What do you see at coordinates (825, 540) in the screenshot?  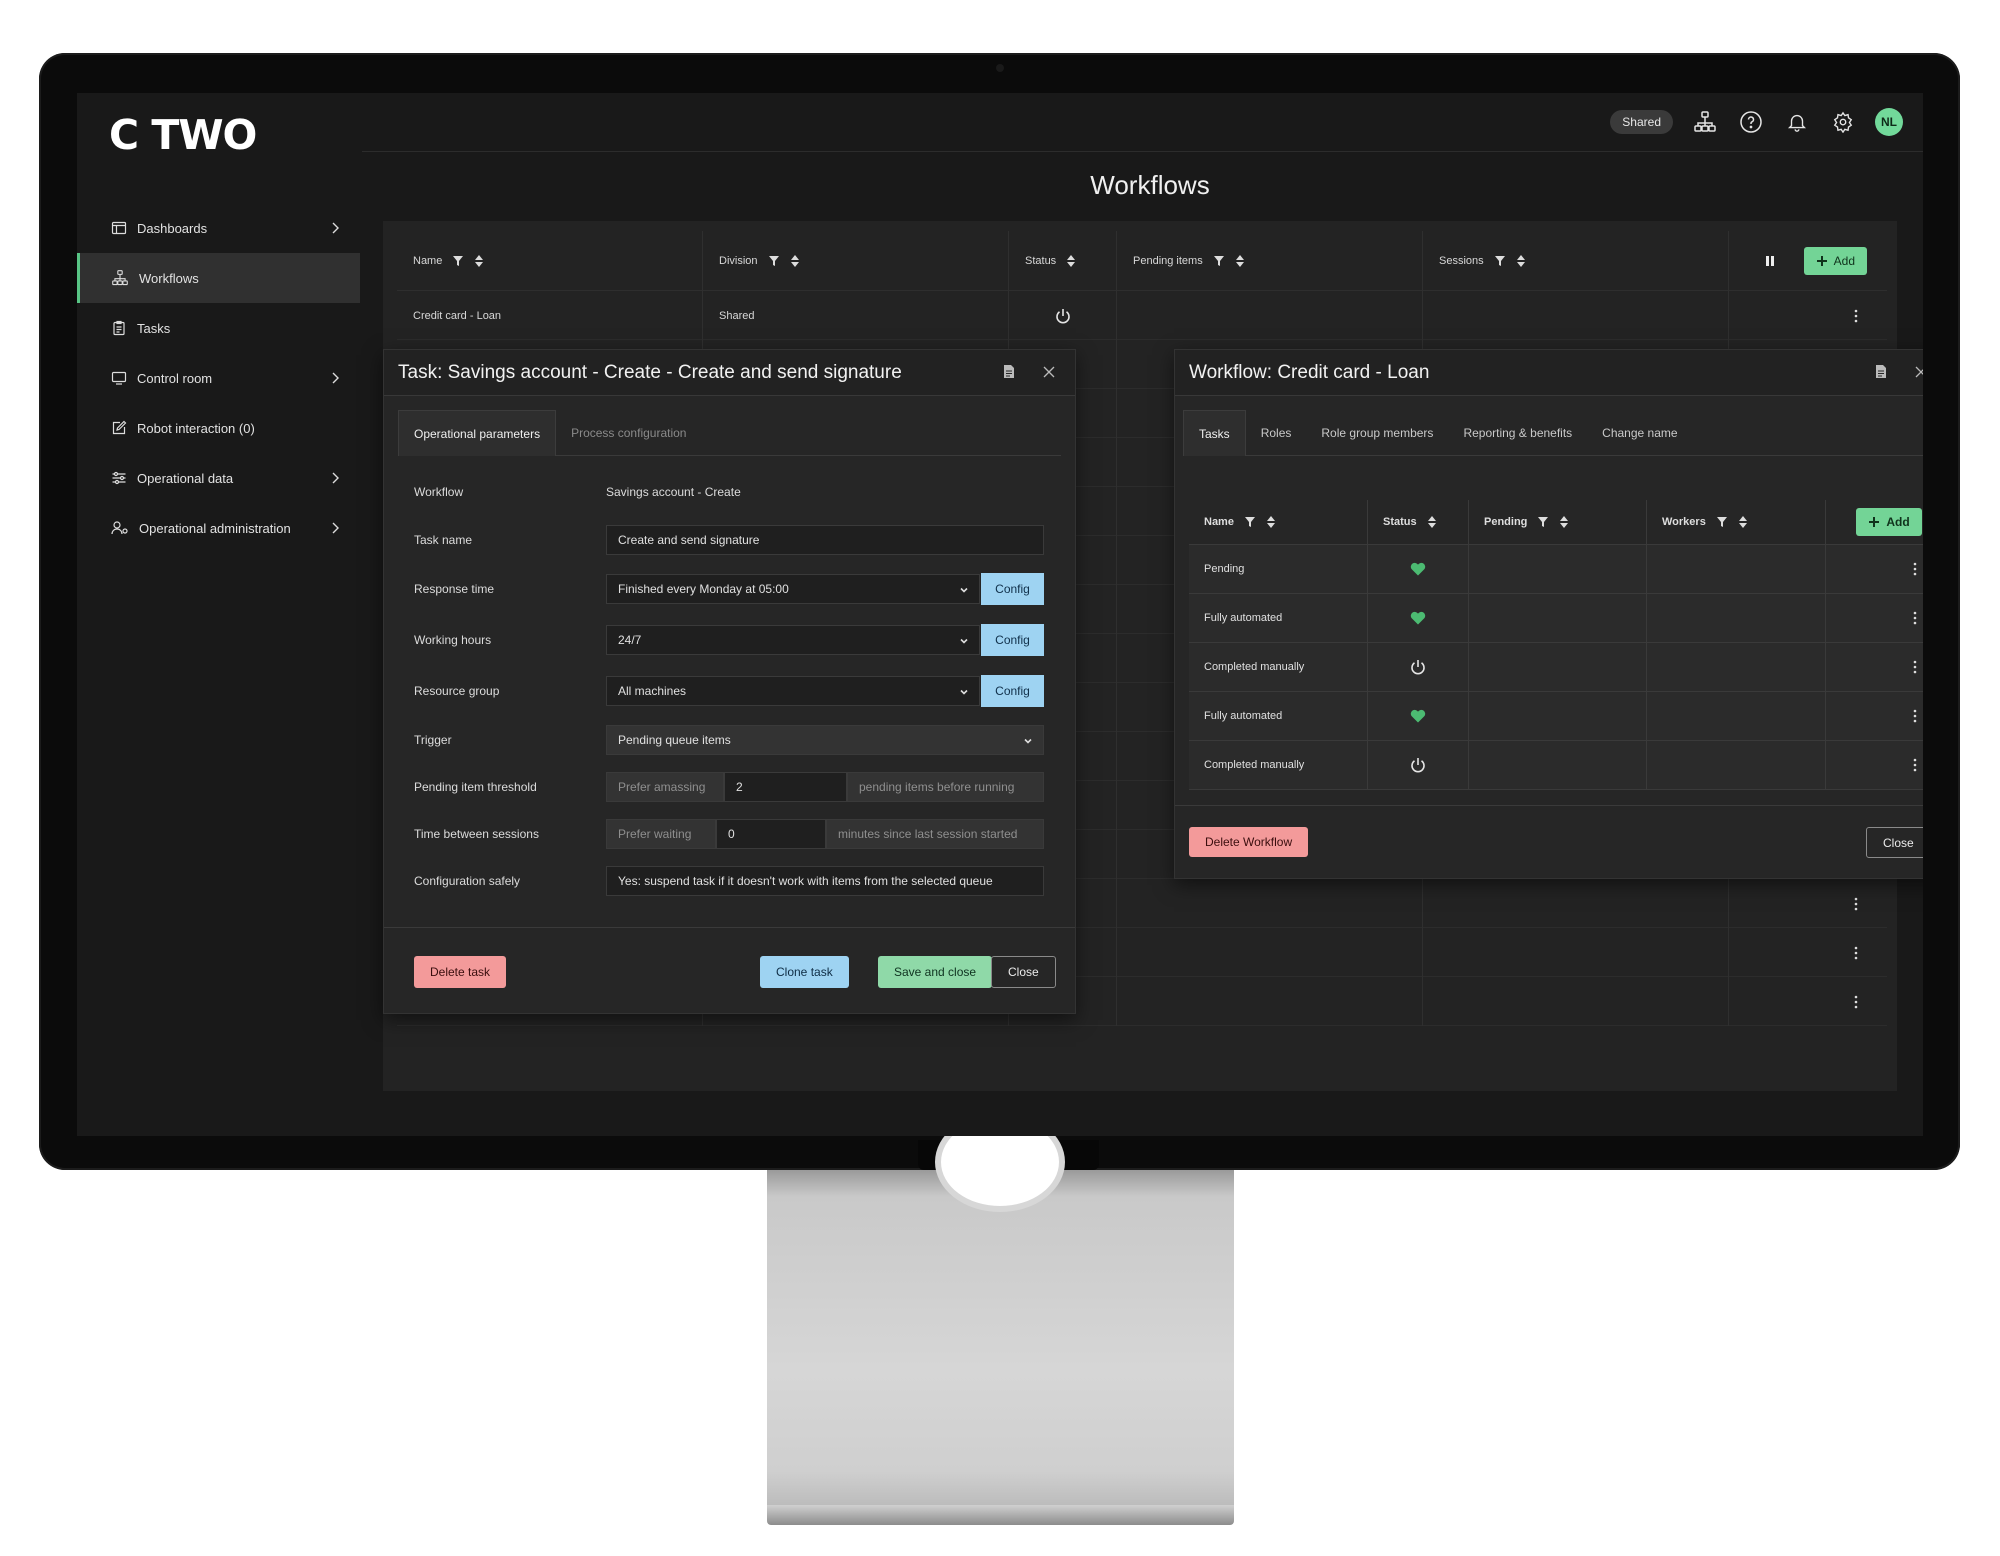 I see `task-name-input: Create and send signature` at bounding box center [825, 540].